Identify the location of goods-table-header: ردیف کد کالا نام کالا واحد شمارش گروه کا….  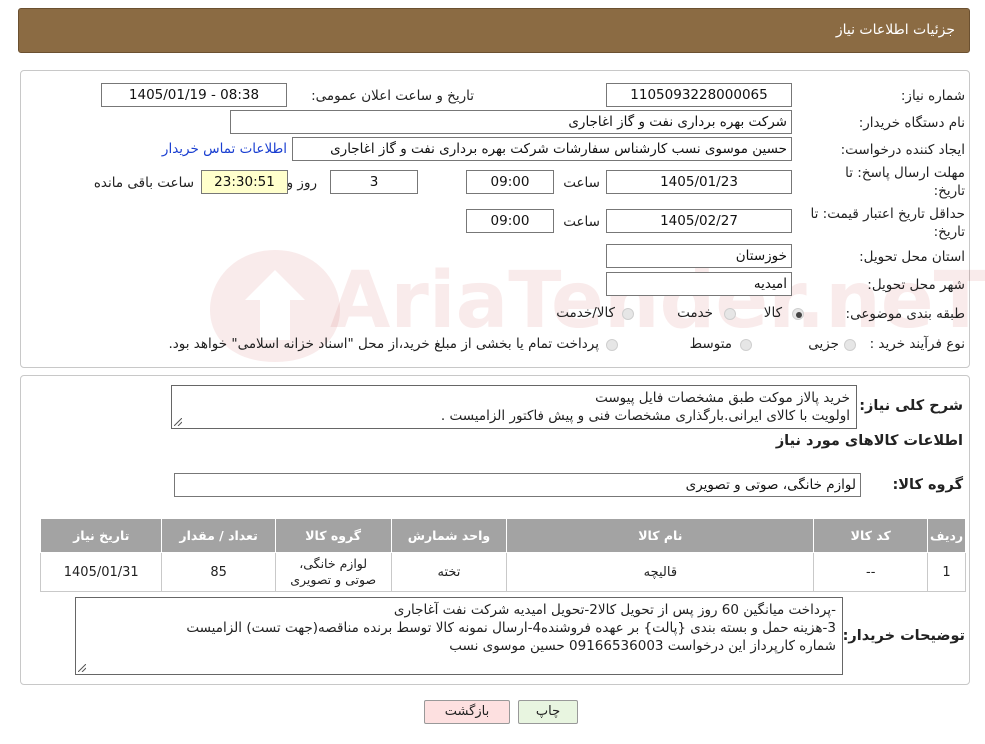
(502, 535).